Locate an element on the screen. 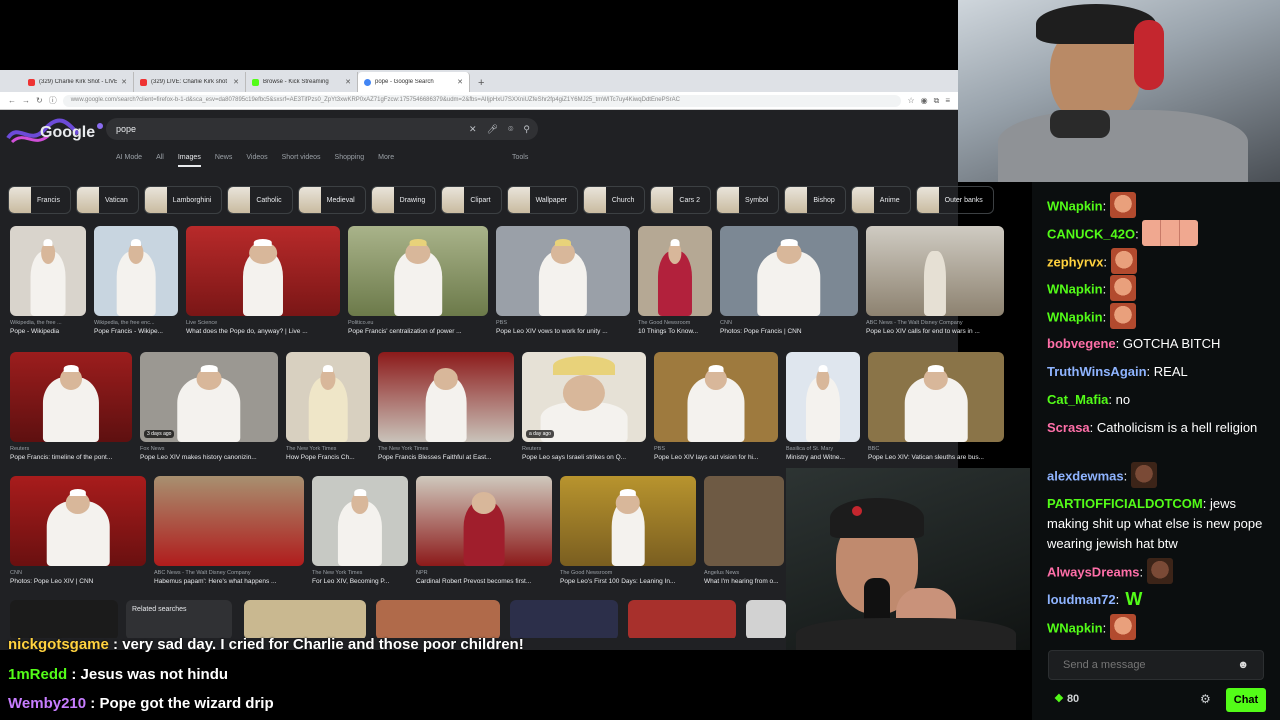 The width and height of the screenshot is (1280, 720). menu-icon: ≡ is located at coordinates (947, 100).